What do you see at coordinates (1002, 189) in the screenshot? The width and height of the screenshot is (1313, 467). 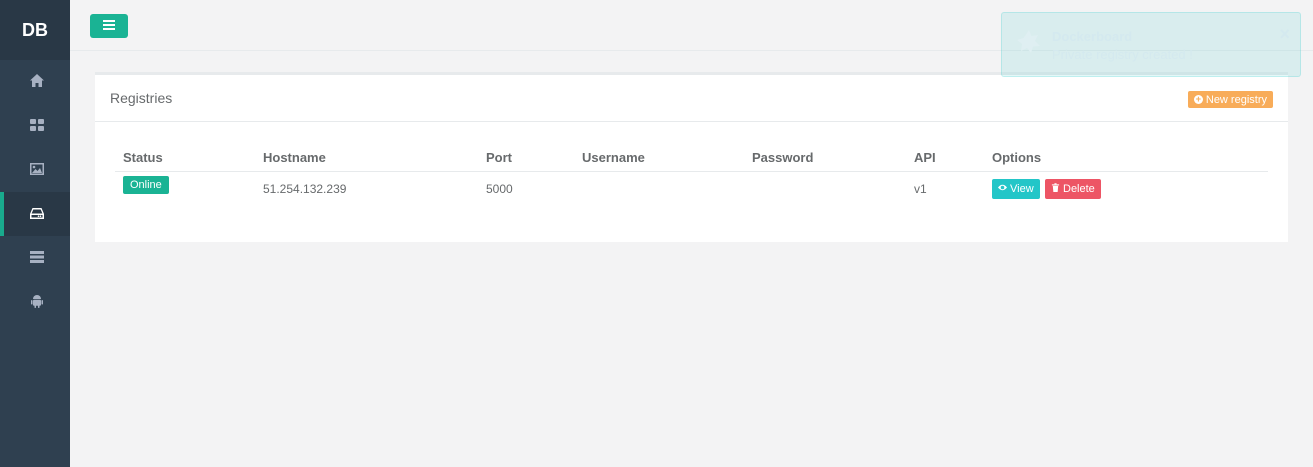 I see `eye-icon` at bounding box center [1002, 189].